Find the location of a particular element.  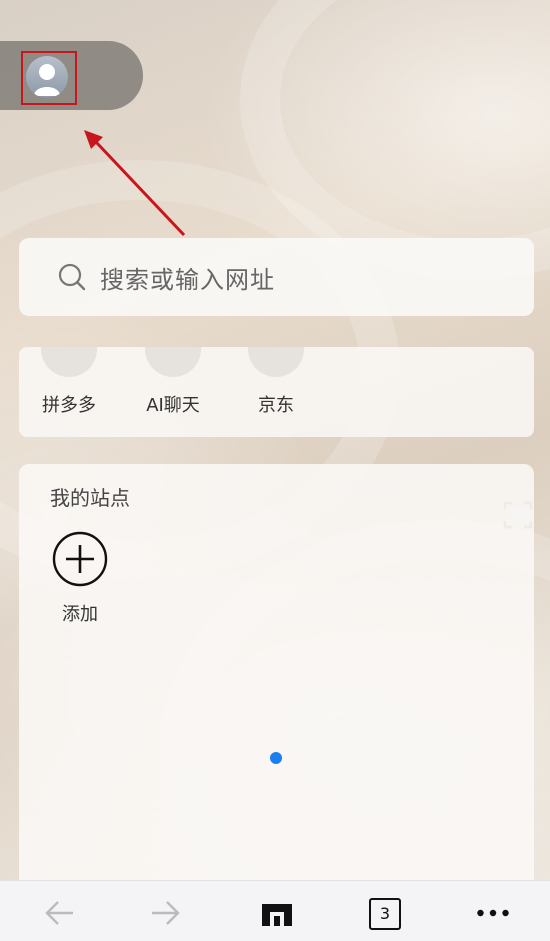

tabs-button: 3 is located at coordinates (385, 914).